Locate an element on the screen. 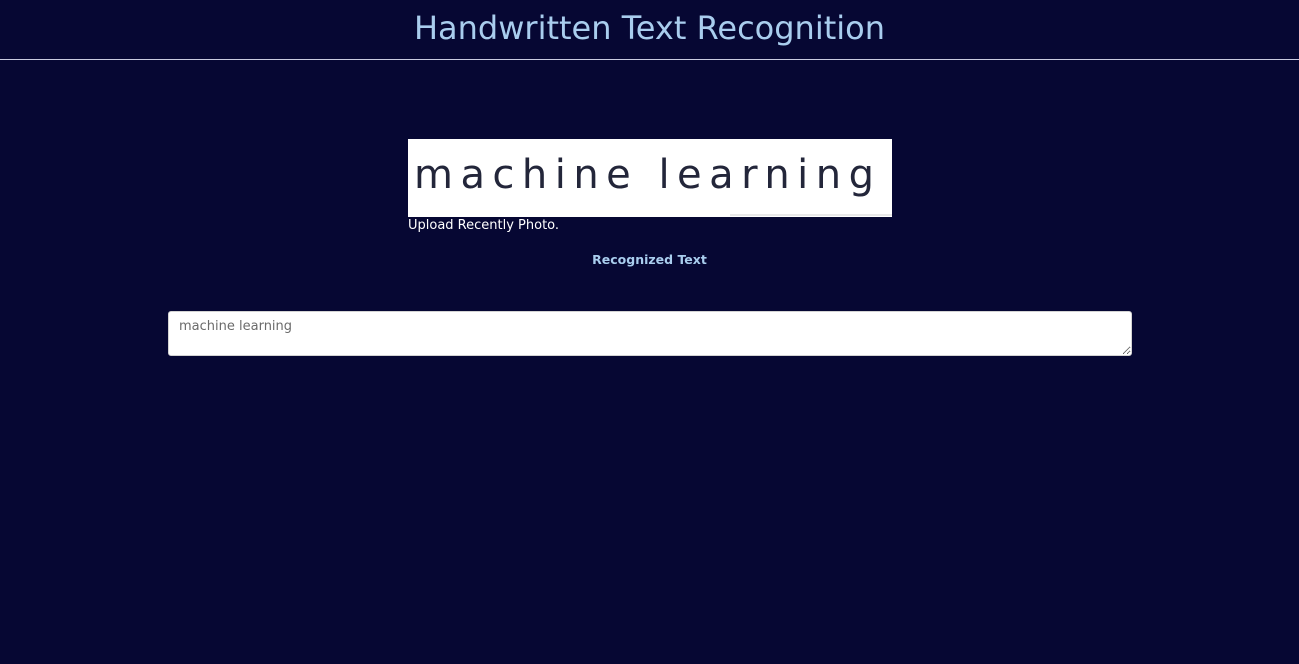 The width and height of the screenshot is (1299, 664). app-header: Handwritten Text Recognition is located at coordinates (649, 30).